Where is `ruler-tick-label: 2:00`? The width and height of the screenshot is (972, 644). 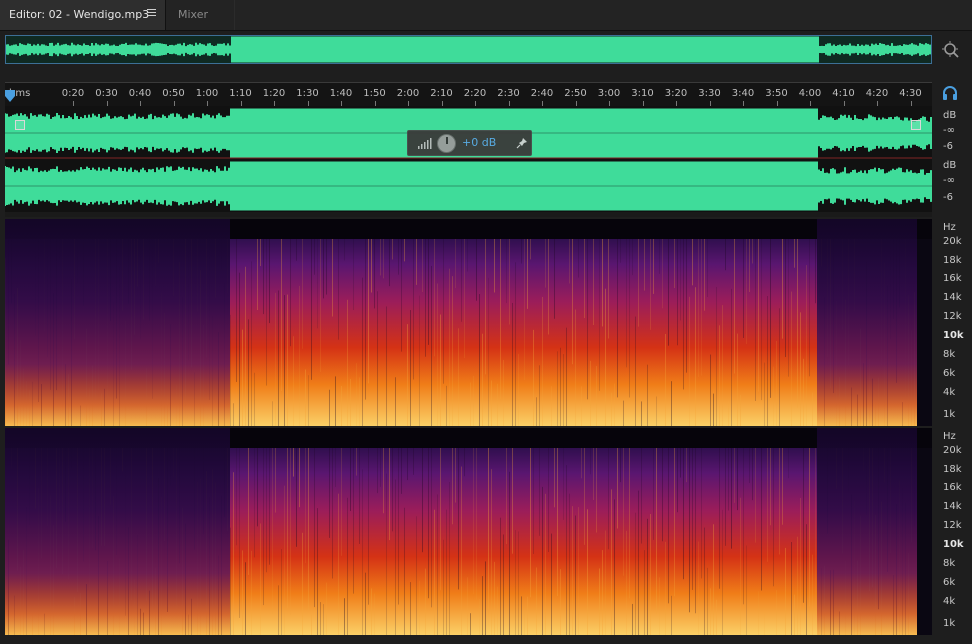
ruler-tick-label: 2:00 is located at coordinates (408, 93).